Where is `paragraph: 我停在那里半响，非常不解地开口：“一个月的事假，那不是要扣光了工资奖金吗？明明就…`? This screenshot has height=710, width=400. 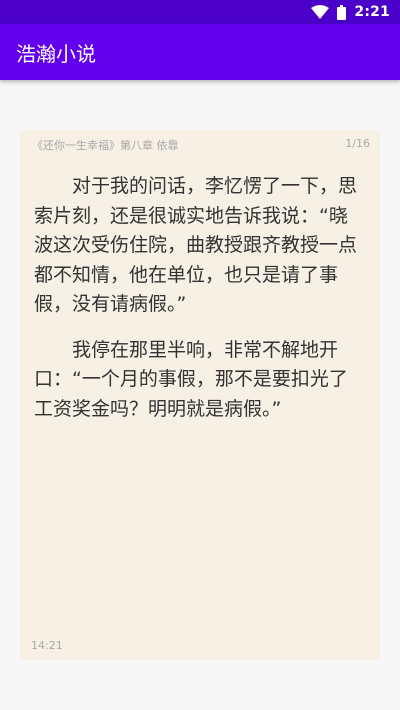
paragraph: 我停在那里半响，非常不解地开口：“一个月的事假，那不是要扣光了工资奖金吗？明明就… is located at coordinates (191, 379).